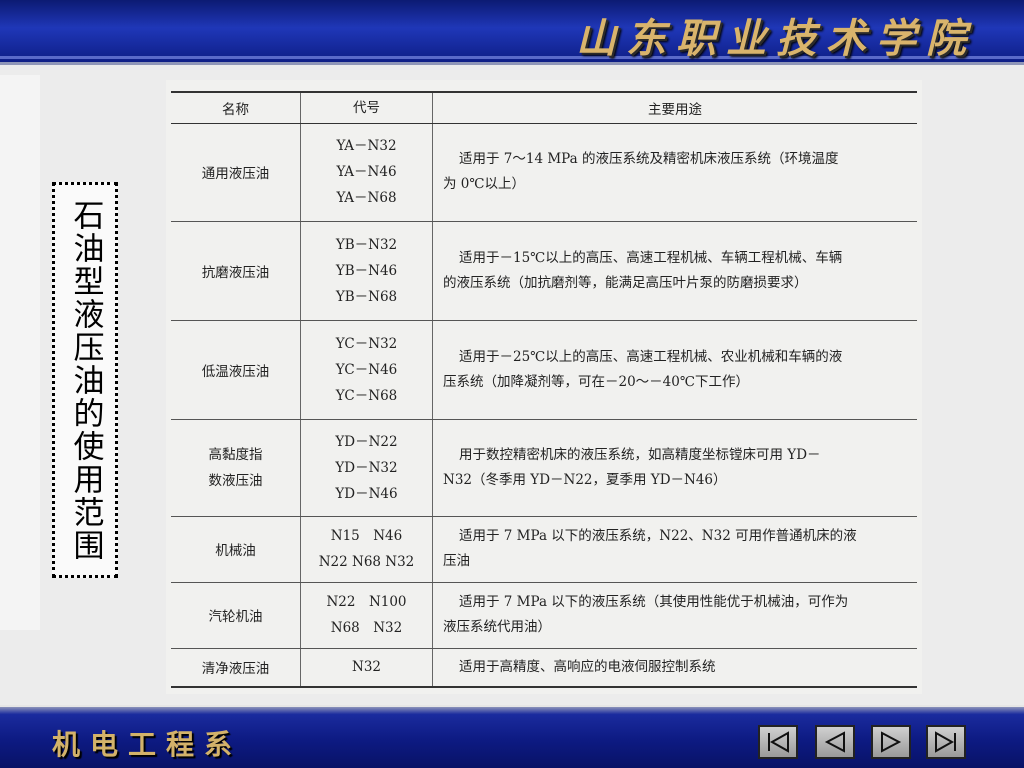 The width and height of the screenshot is (1024, 768). I want to click on side-title: 石油型液压油的使用范围, so click(85, 380).